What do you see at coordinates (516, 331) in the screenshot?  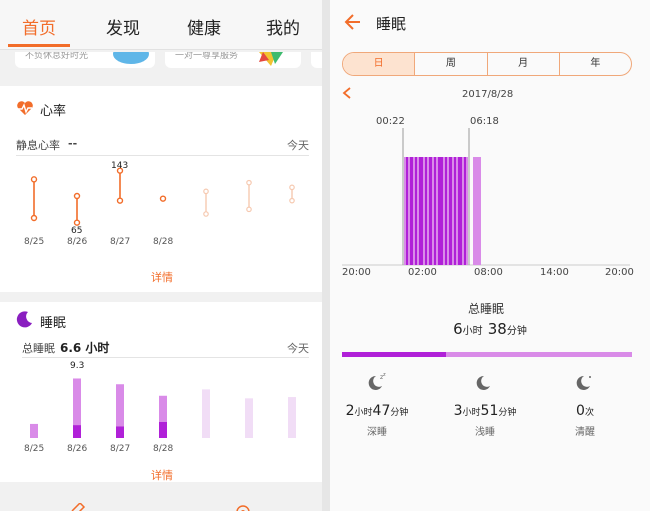 I see `minutes-unit: 分钟` at bounding box center [516, 331].